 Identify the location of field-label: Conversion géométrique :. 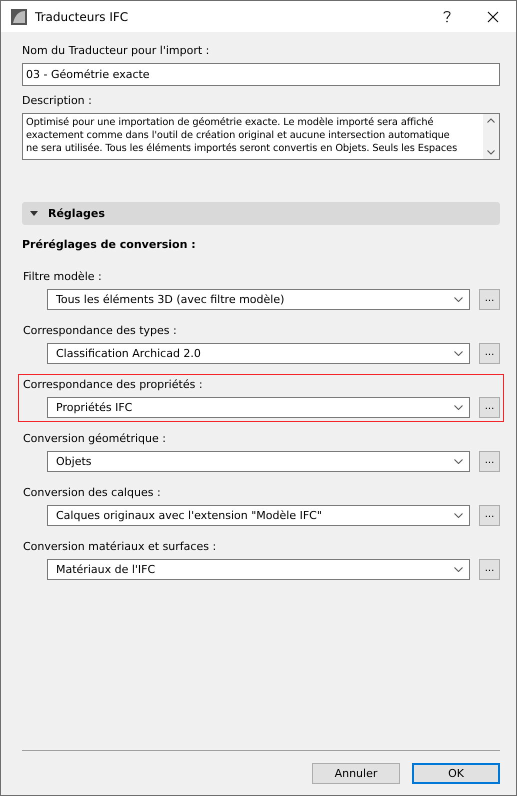
(95, 438).